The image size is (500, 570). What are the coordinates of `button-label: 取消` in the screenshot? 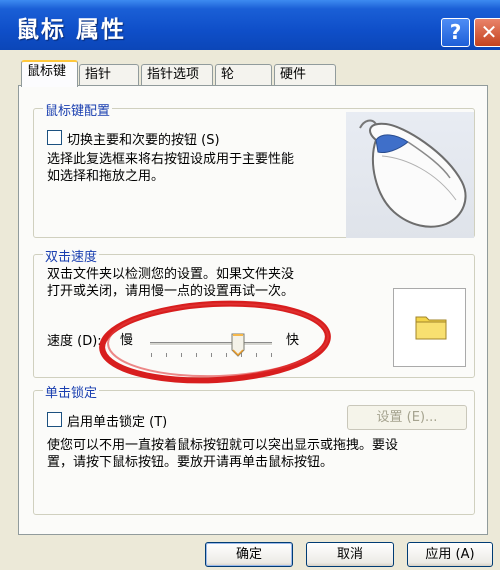 It's located at (349, 554).